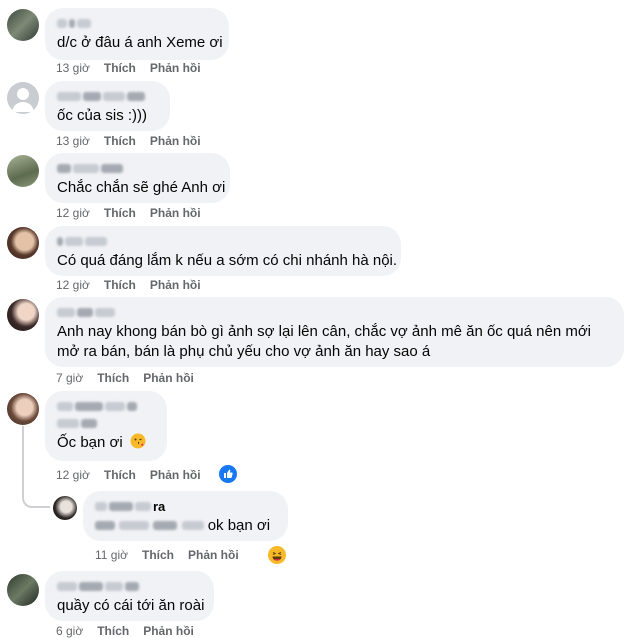 This screenshot has width=640, height=638. Describe the element at coordinates (137, 178) in the screenshot. I see `comment-bubble: Chắc chắn sẽ ghé Anh ơi` at that location.